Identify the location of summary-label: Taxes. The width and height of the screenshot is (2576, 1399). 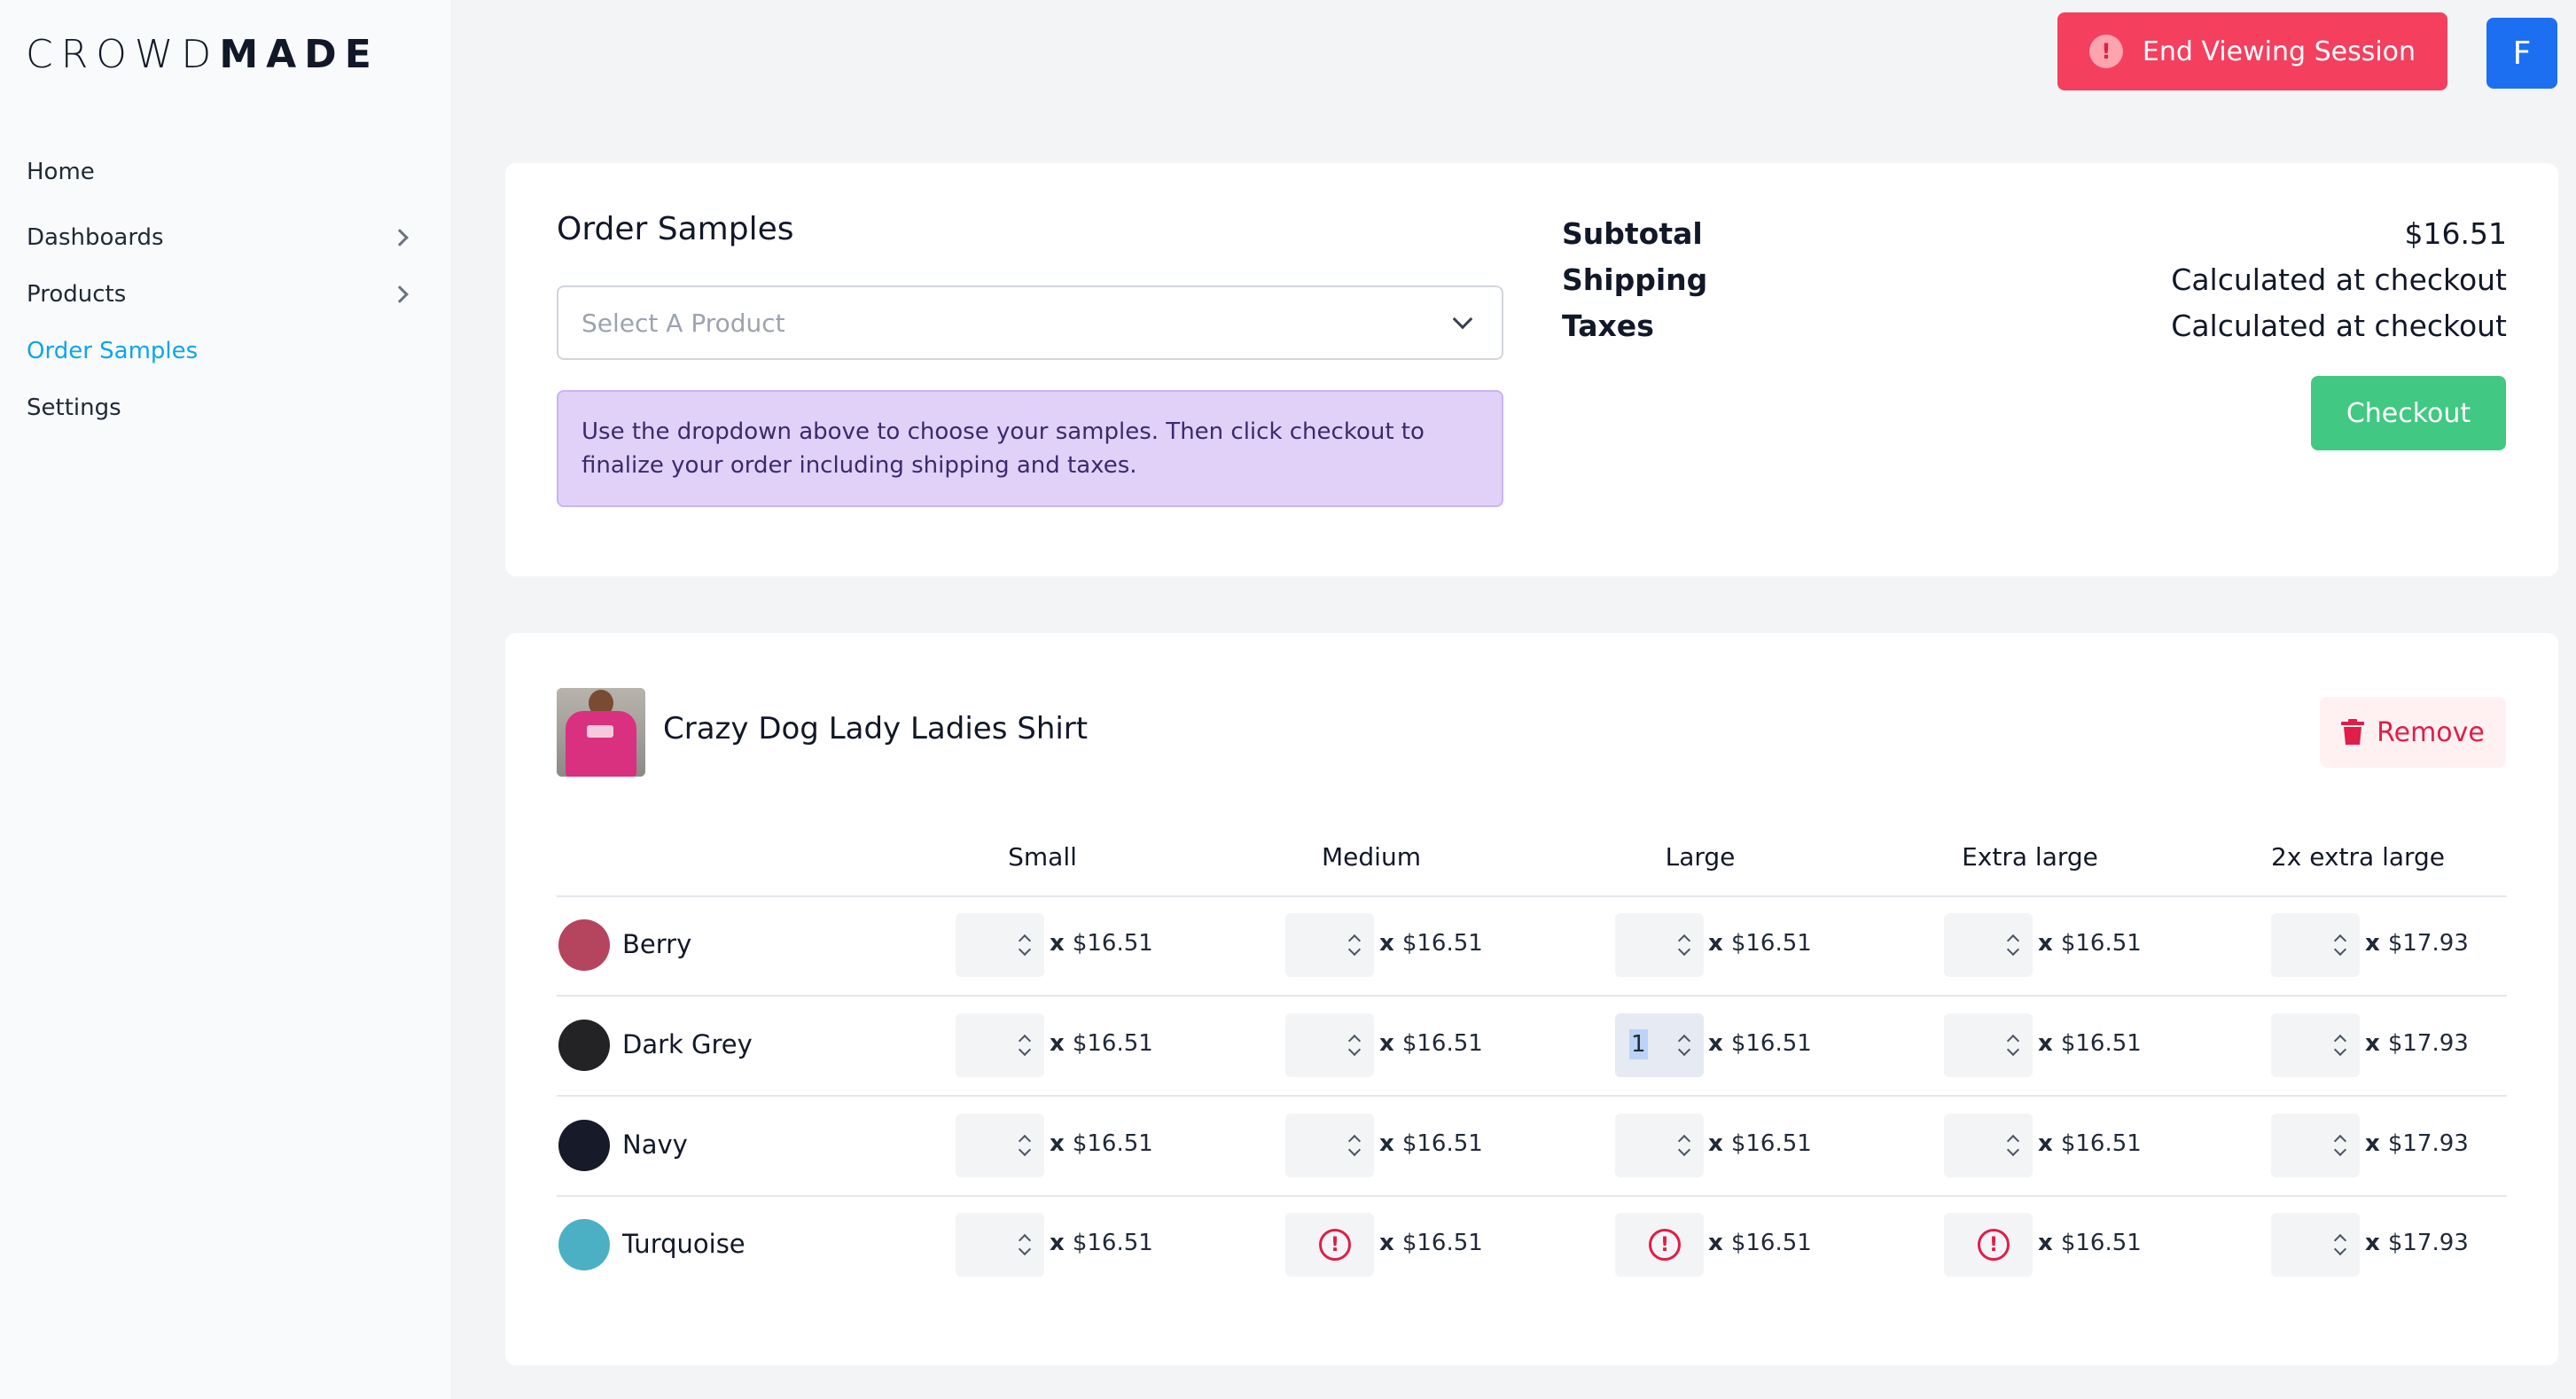
(1608, 325).